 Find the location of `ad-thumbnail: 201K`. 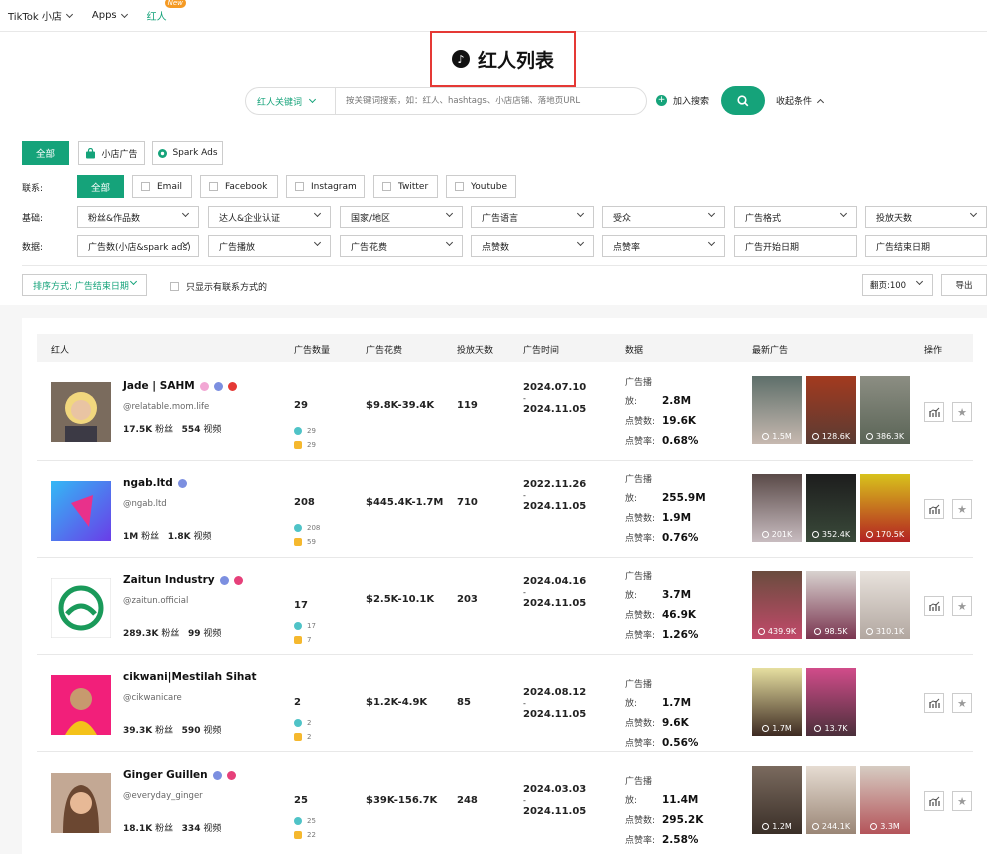

ad-thumbnail: 201K is located at coordinates (777, 508).